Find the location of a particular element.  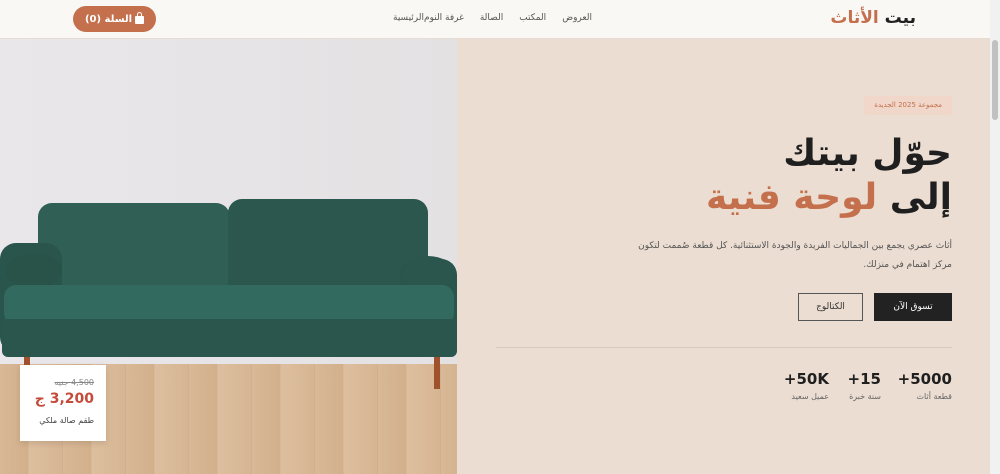

logo: بيت الأثاث is located at coordinates (873, 18).